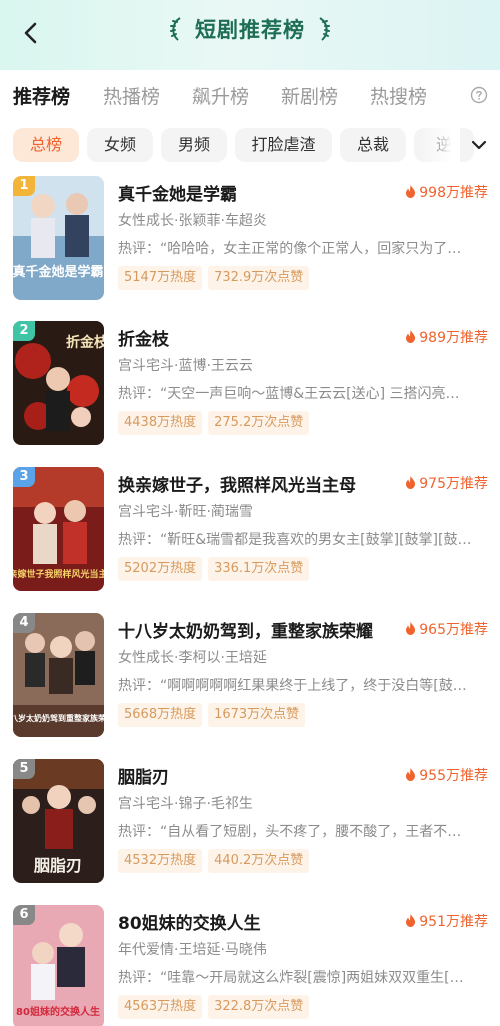 The height and width of the screenshot is (1026, 500). I want to click on stats-row: 5202万热度 336.1万次点赞, so click(216, 569).